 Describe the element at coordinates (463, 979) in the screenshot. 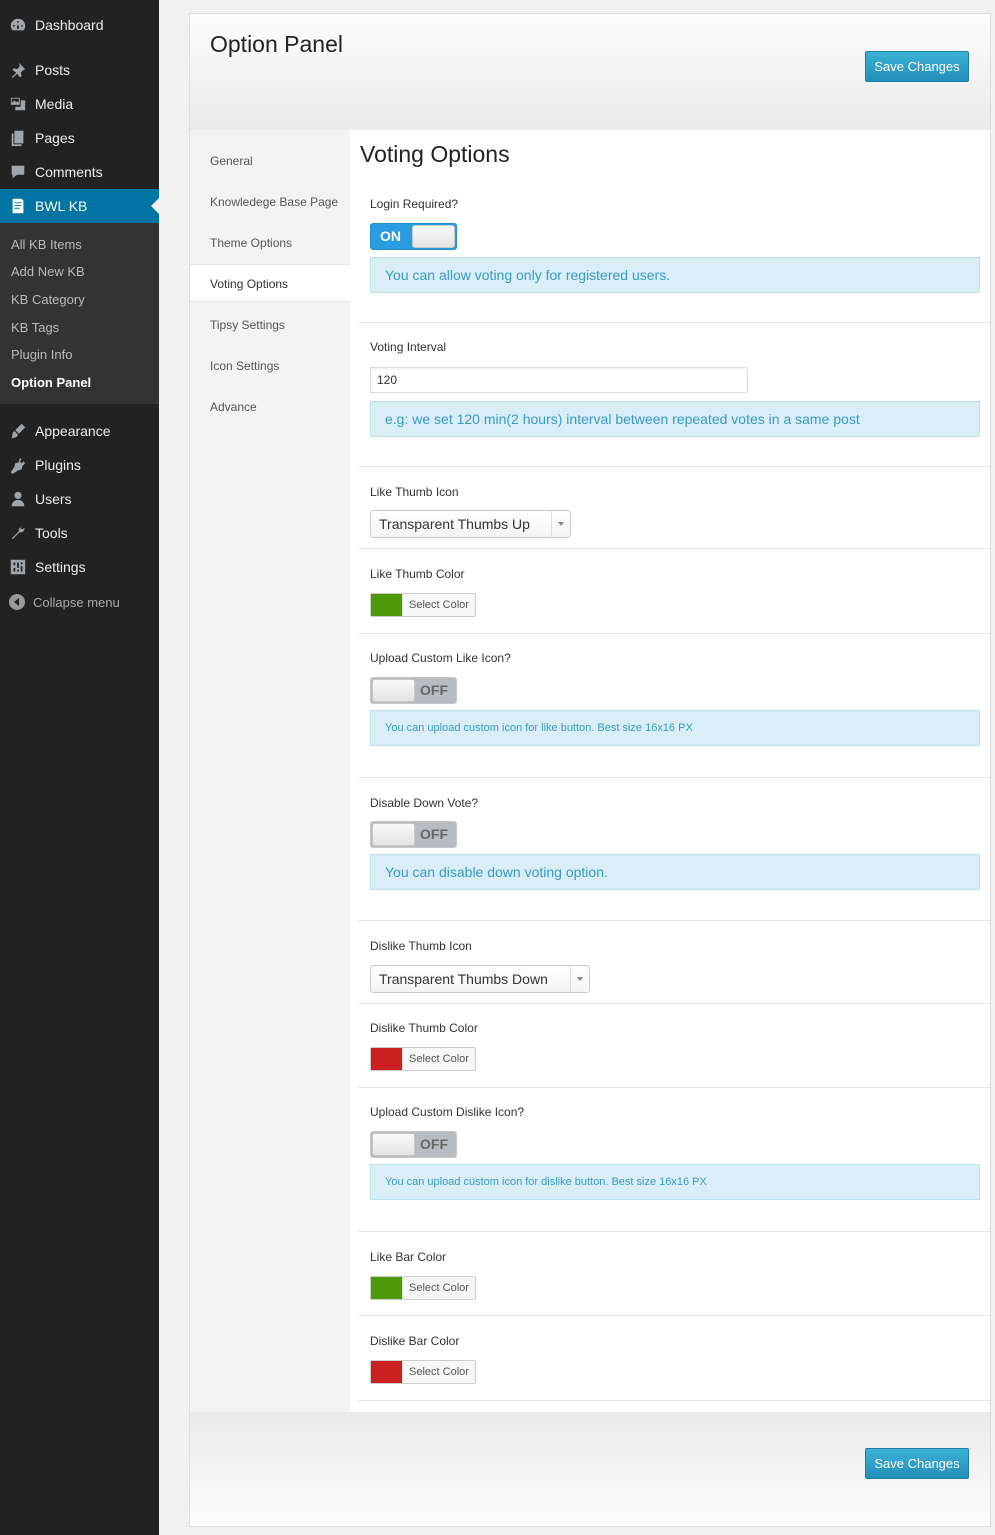

I see `select-value: Transparent Thumbs Down` at that location.